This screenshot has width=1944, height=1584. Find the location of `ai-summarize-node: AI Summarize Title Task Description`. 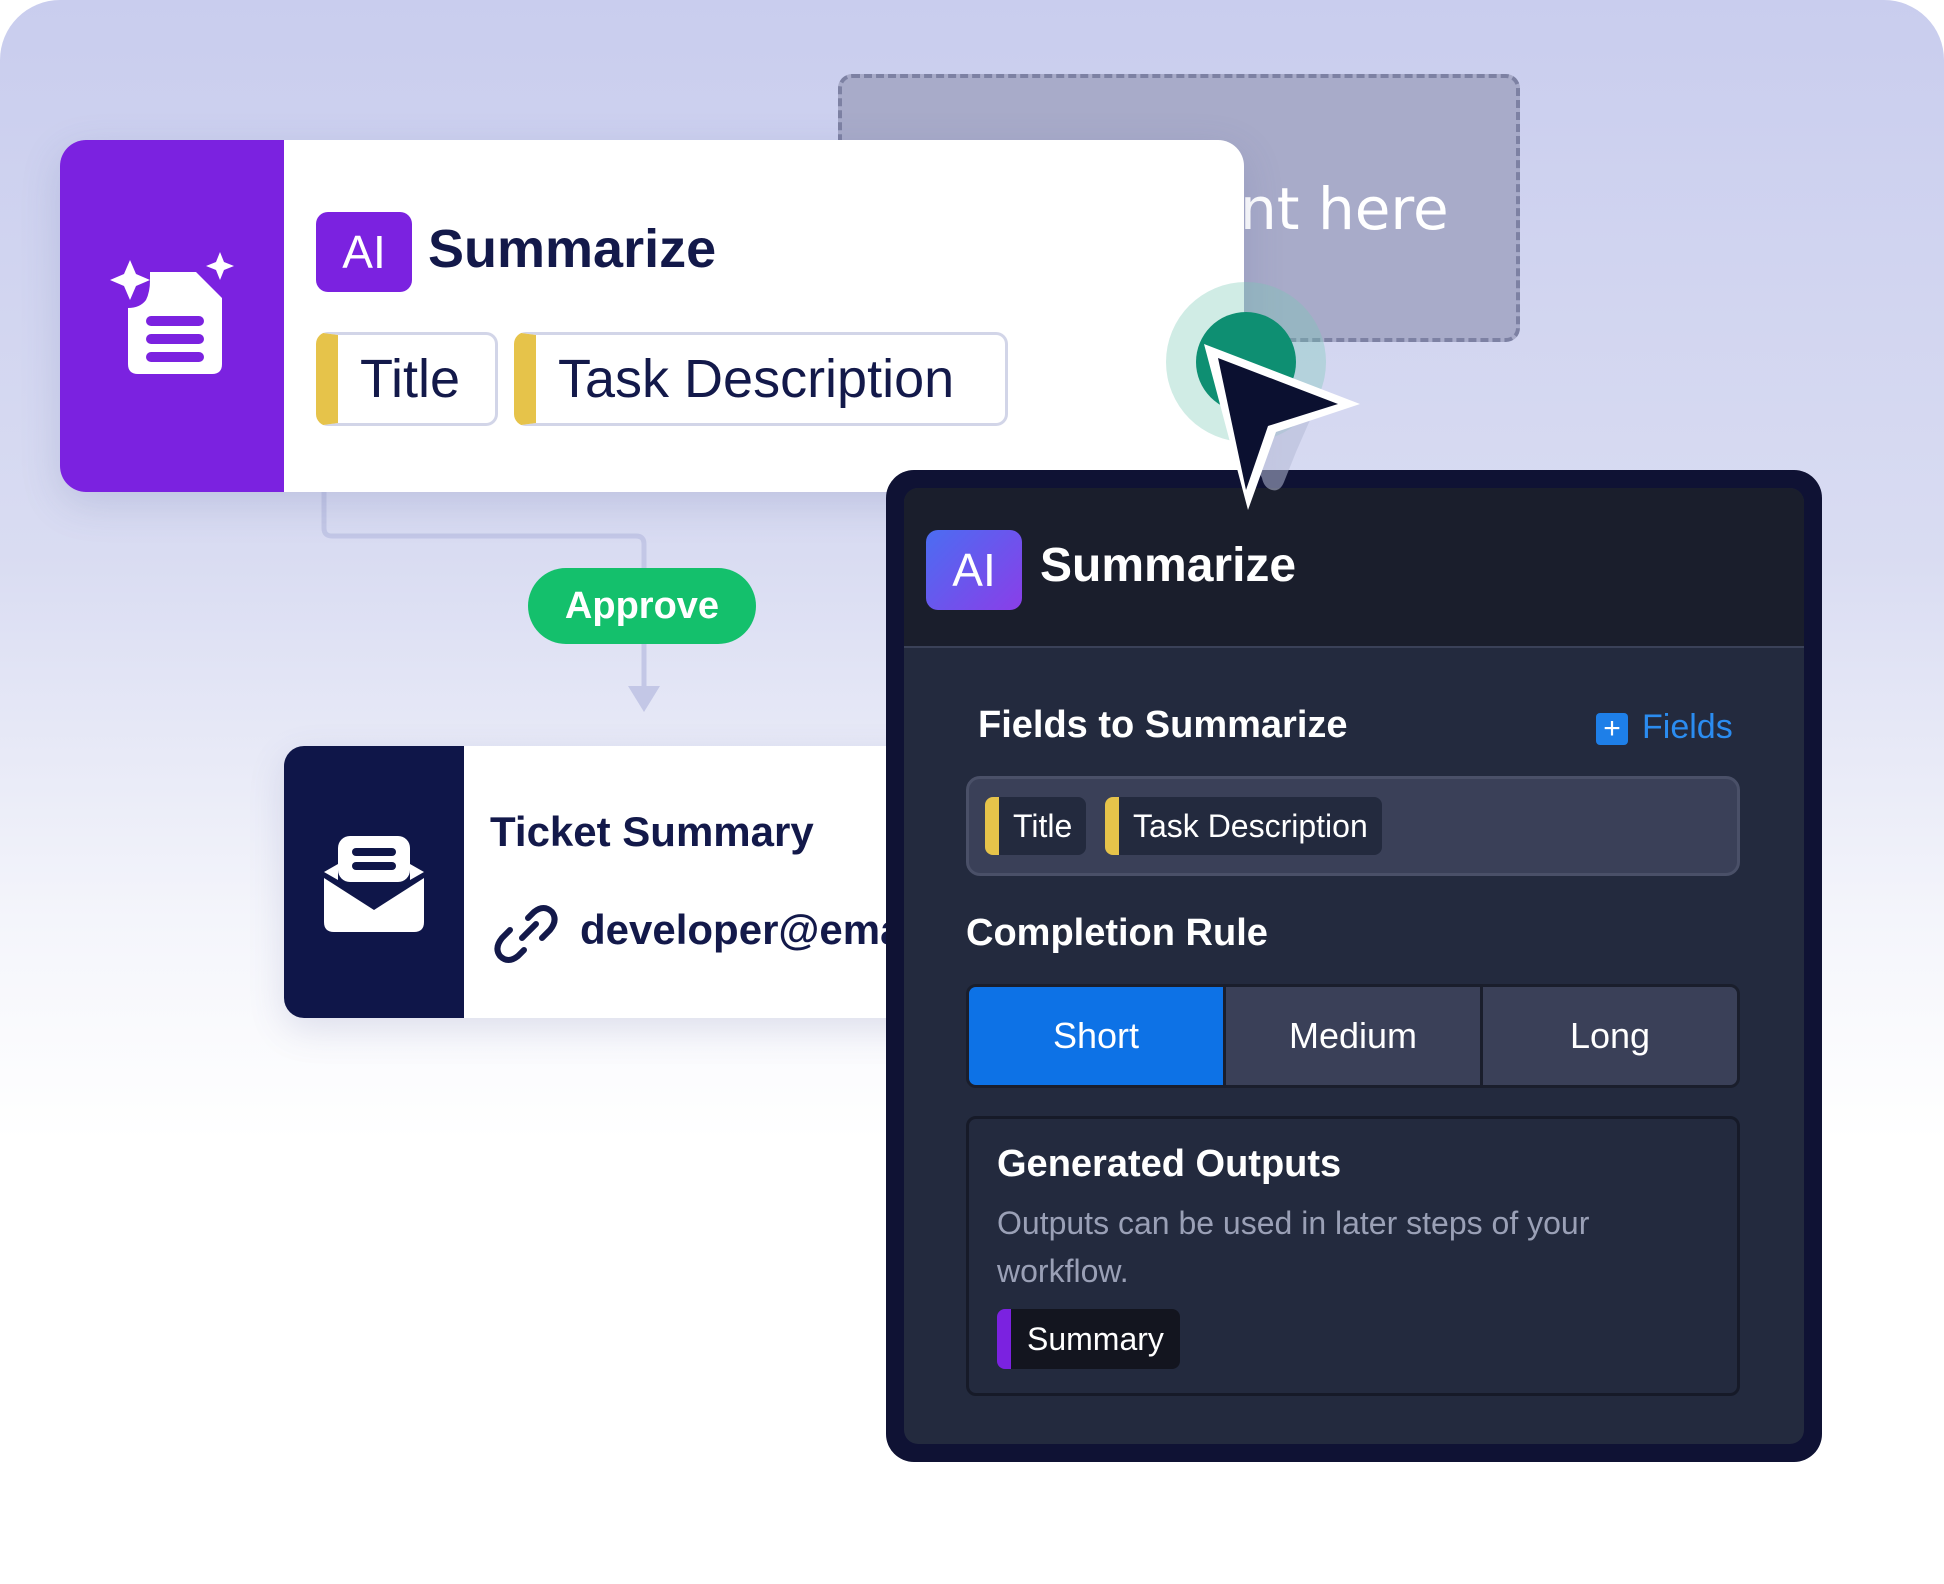

ai-summarize-node: AI Summarize Title Task Description is located at coordinates (652, 316).